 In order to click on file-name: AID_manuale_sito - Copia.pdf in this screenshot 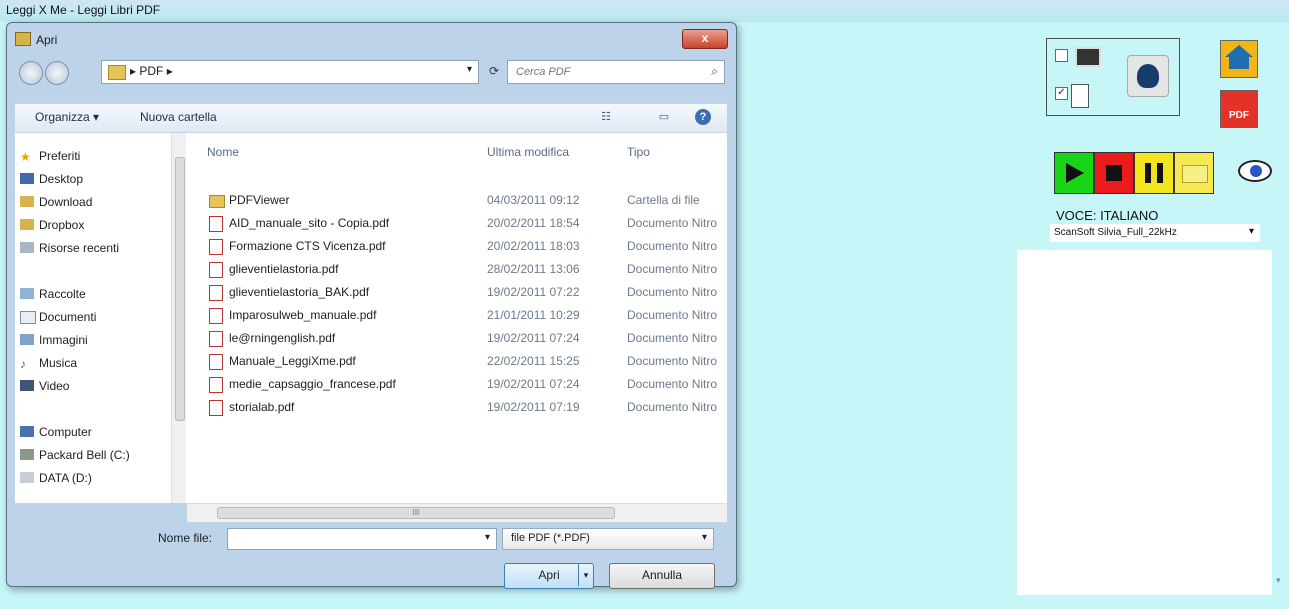, I will do `click(309, 223)`.